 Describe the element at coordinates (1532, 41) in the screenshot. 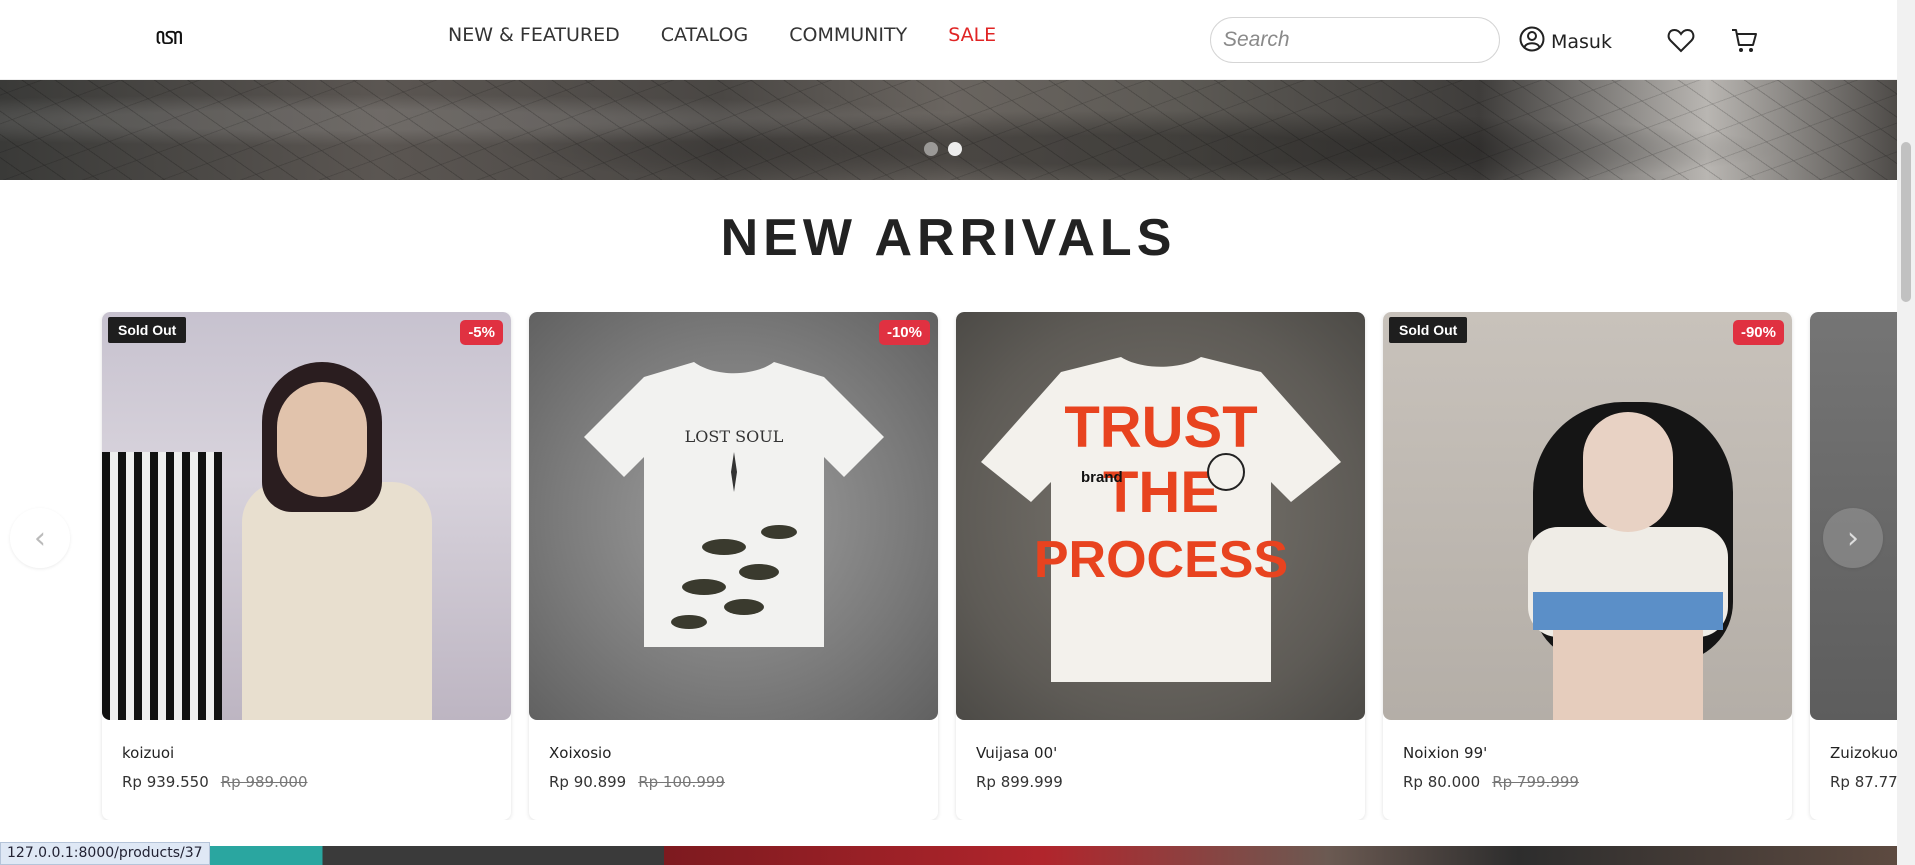

I see `user-icon` at that location.